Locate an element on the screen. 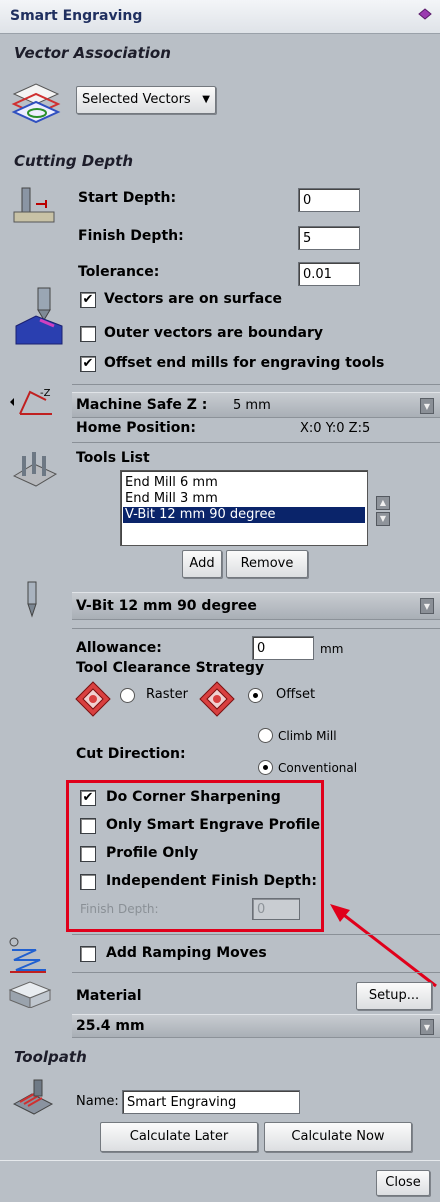 This screenshot has width=440, height=1202. material-icon is located at coordinates (30, 994).